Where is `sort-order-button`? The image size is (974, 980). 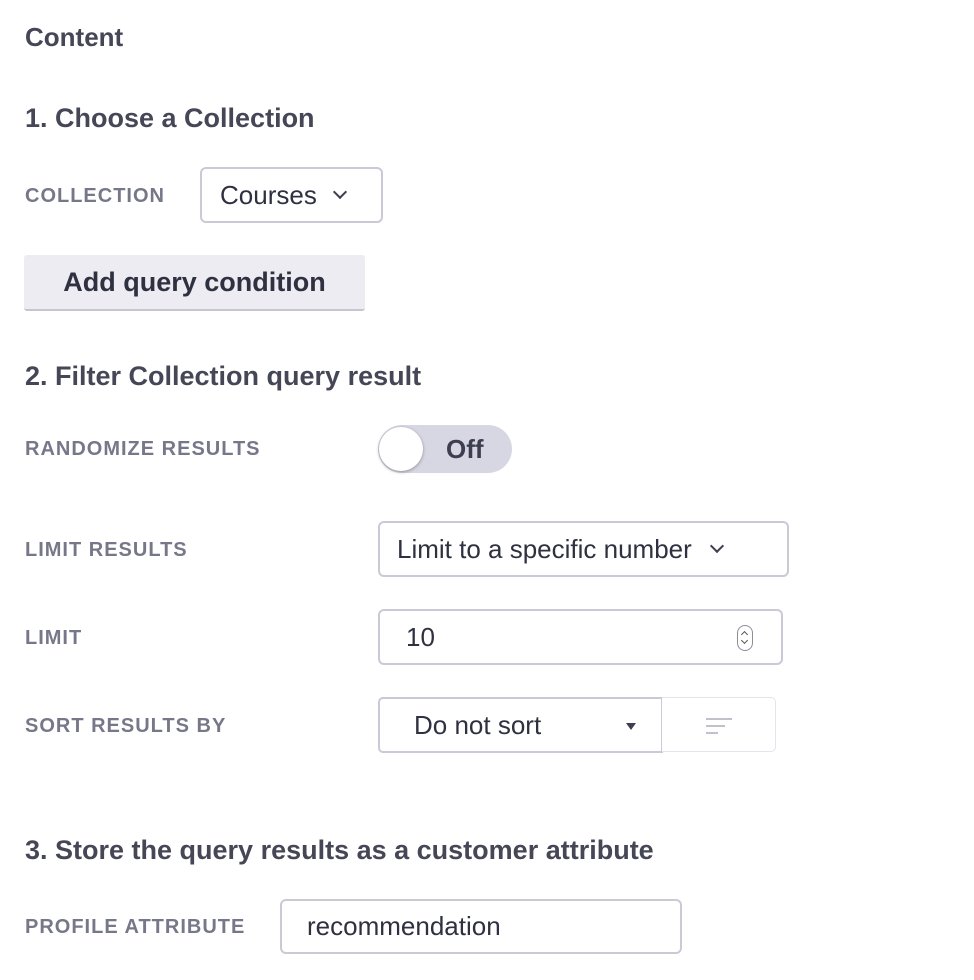 sort-order-button is located at coordinates (719, 724).